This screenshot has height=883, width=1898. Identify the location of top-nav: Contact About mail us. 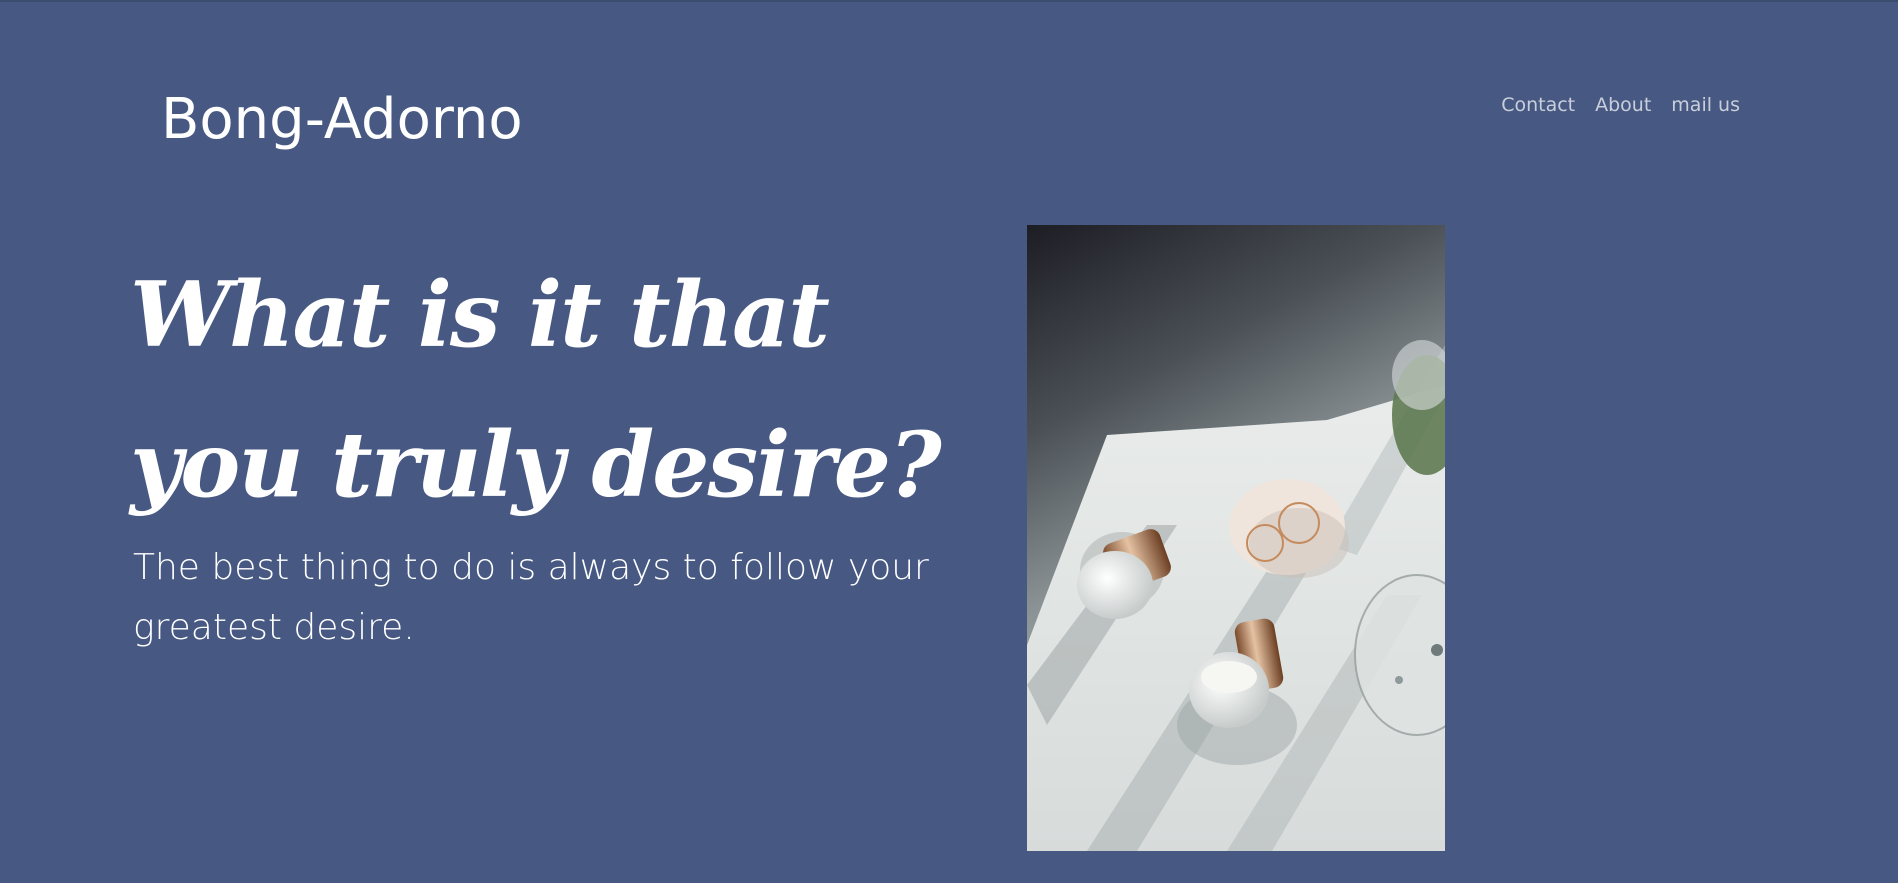
(1620, 105).